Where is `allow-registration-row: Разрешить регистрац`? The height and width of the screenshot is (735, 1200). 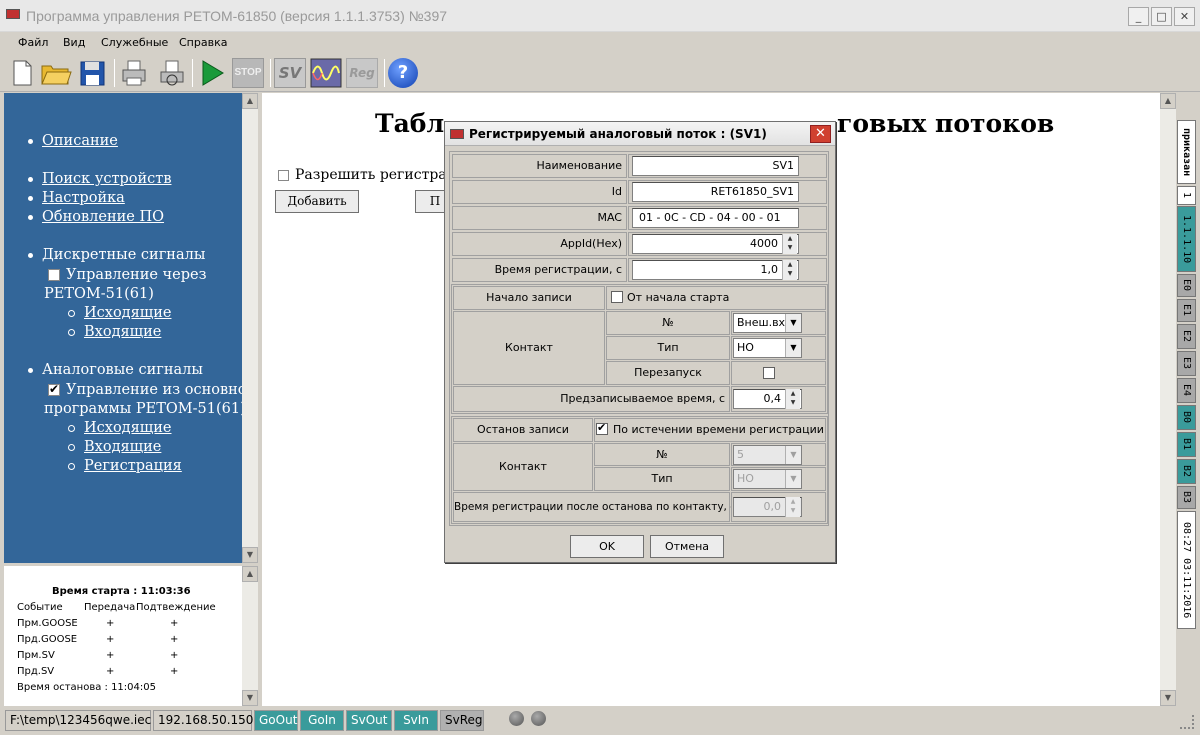 allow-registration-row: Разрешить регистрац is located at coordinates (367, 175).